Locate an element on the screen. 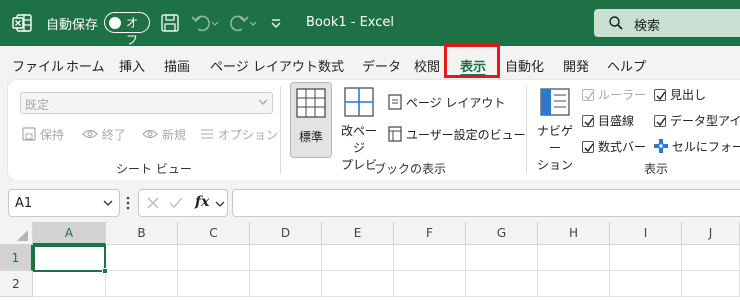 The image size is (740, 300). active-cell-a1 is located at coordinates (70, 259).